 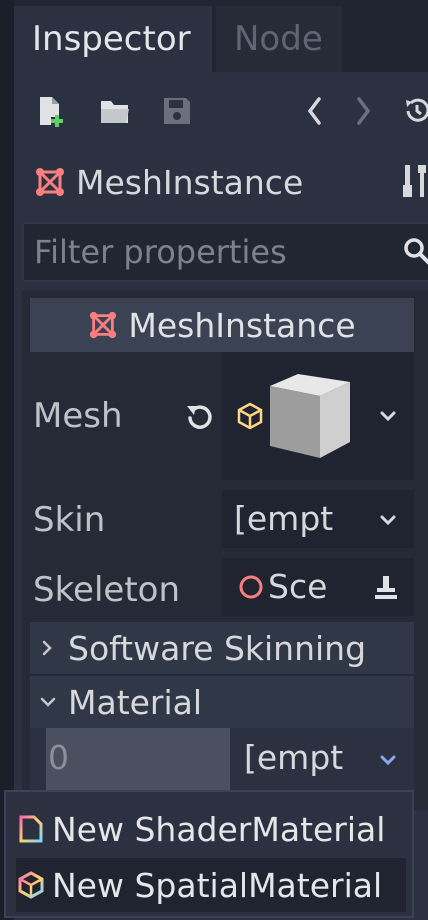 I want to click on edited-object-row: MeshInstance, so click(x=168, y=182).